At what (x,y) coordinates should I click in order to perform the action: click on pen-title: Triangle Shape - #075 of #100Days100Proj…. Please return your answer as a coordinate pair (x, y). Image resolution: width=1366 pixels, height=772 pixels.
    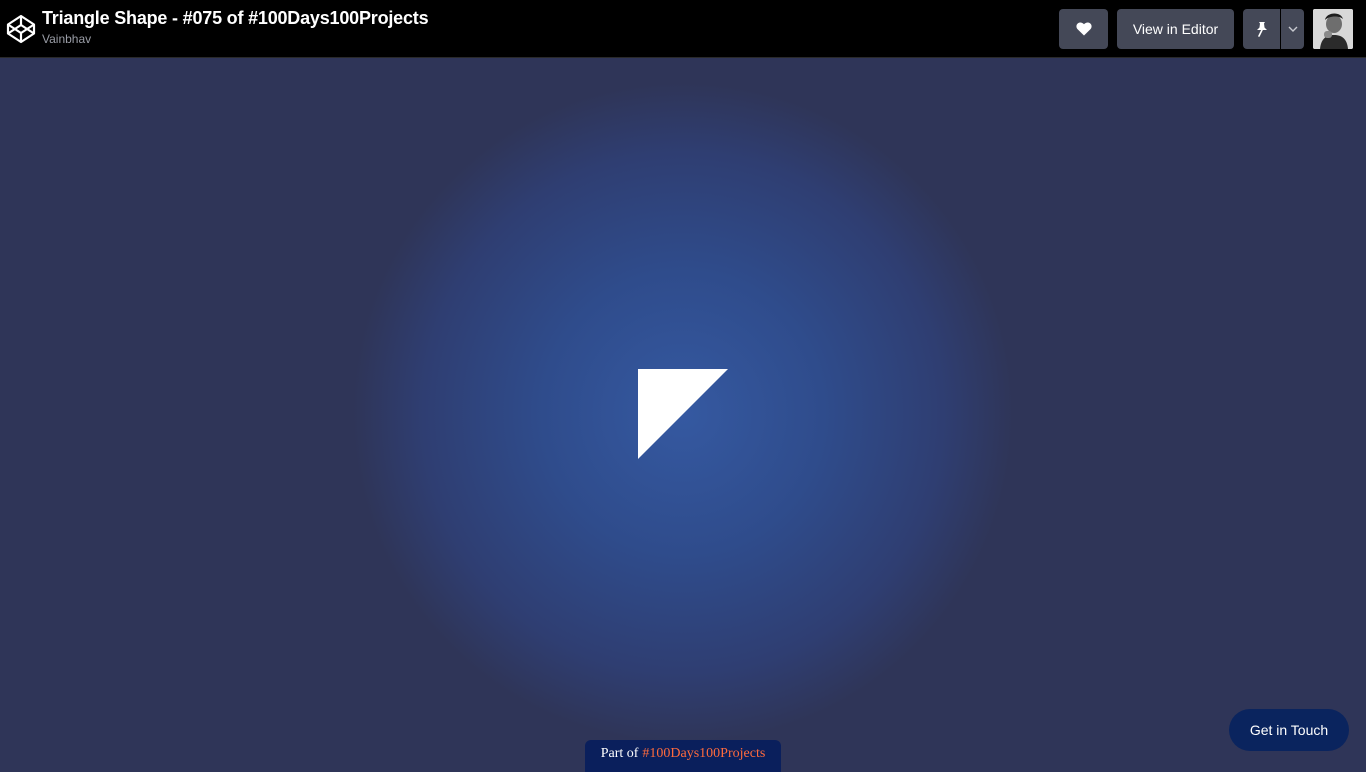
    Looking at the image, I should click on (235, 18).